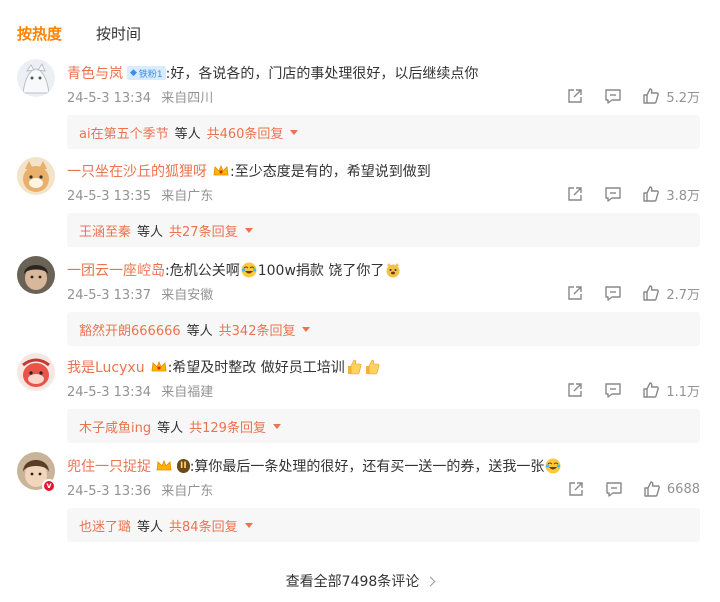 Image resolution: width=720 pixels, height=602 pixels. What do you see at coordinates (211, 230) in the screenshot?
I see `reply-count-link: 共27条回复` at bounding box center [211, 230].